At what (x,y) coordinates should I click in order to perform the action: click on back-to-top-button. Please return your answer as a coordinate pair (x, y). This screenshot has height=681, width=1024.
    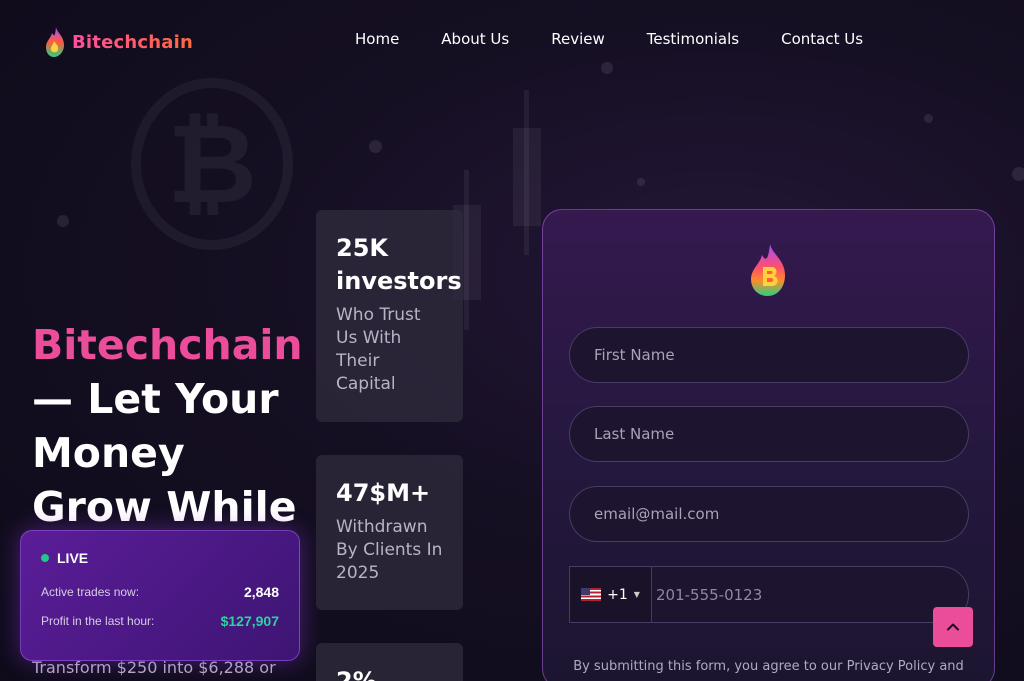
    Looking at the image, I should click on (953, 627).